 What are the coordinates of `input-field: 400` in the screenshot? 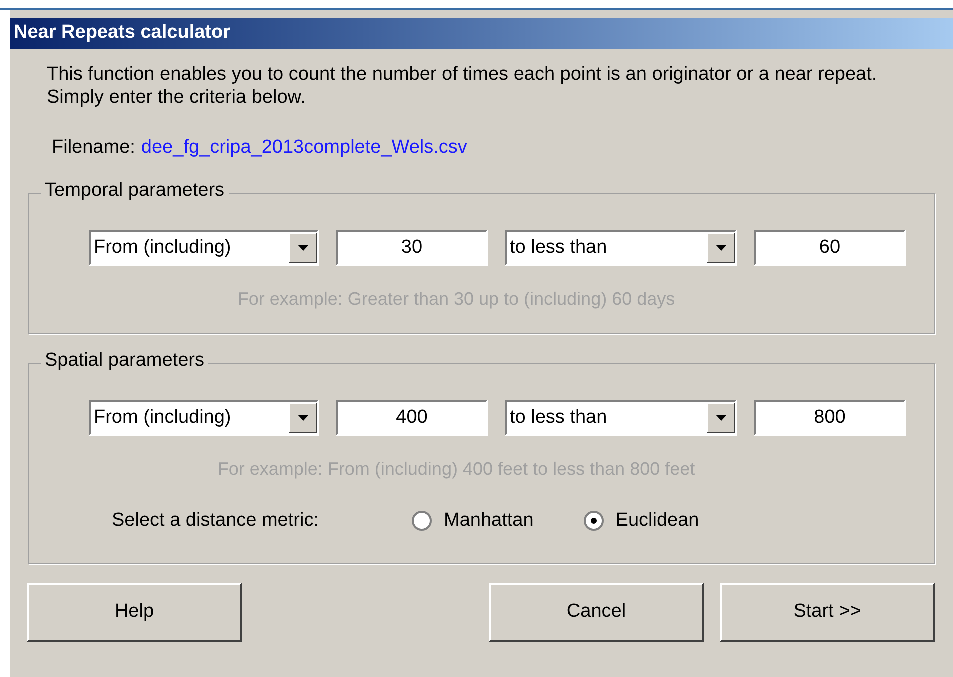 It's located at (412, 418).